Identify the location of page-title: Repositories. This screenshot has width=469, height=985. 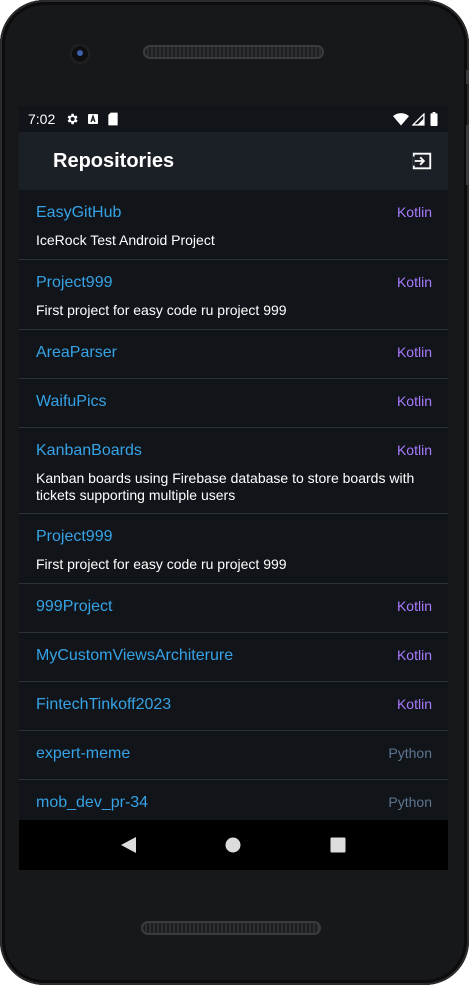
(114, 160).